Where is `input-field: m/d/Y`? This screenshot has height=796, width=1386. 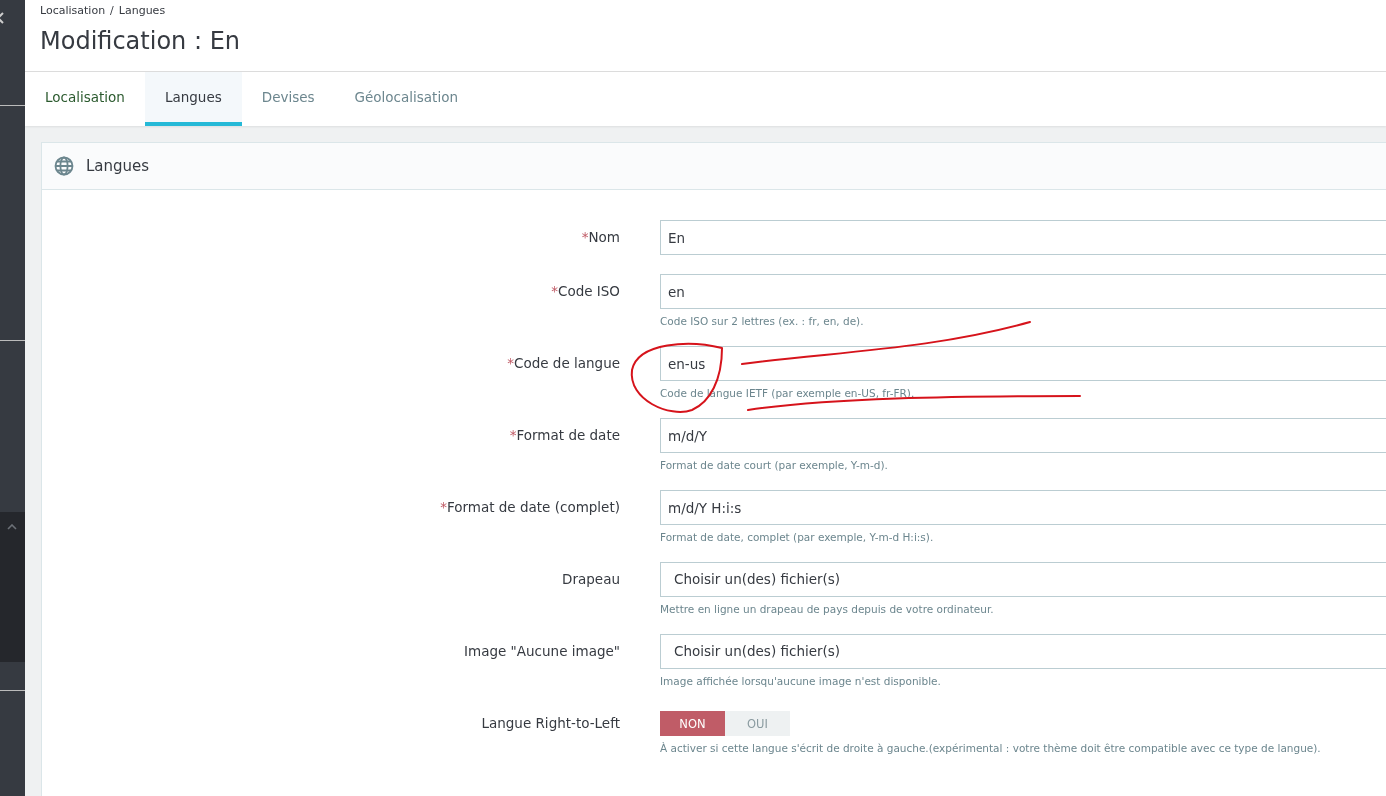 input-field: m/d/Y is located at coordinates (1023, 435).